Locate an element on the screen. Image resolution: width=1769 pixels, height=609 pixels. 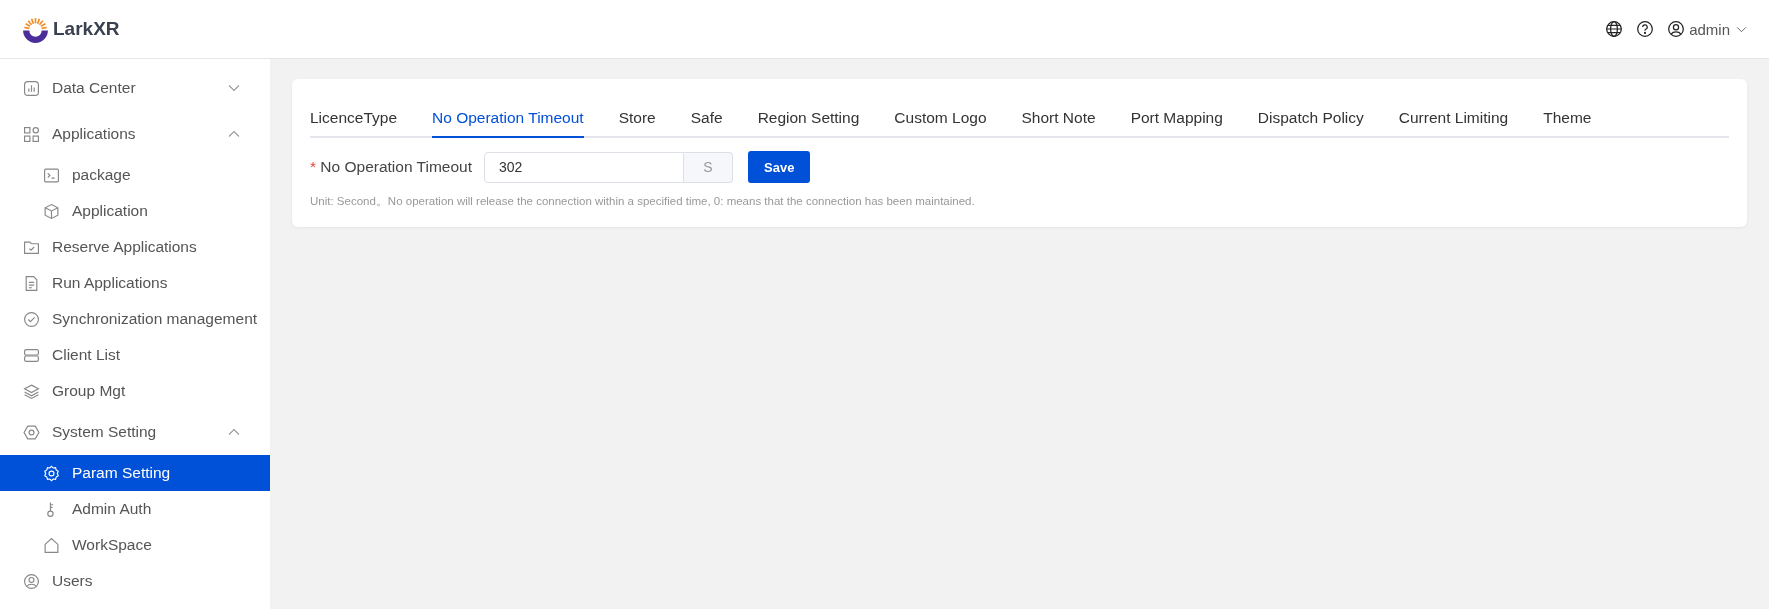
tab: Theme is located at coordinates (1567, 119).